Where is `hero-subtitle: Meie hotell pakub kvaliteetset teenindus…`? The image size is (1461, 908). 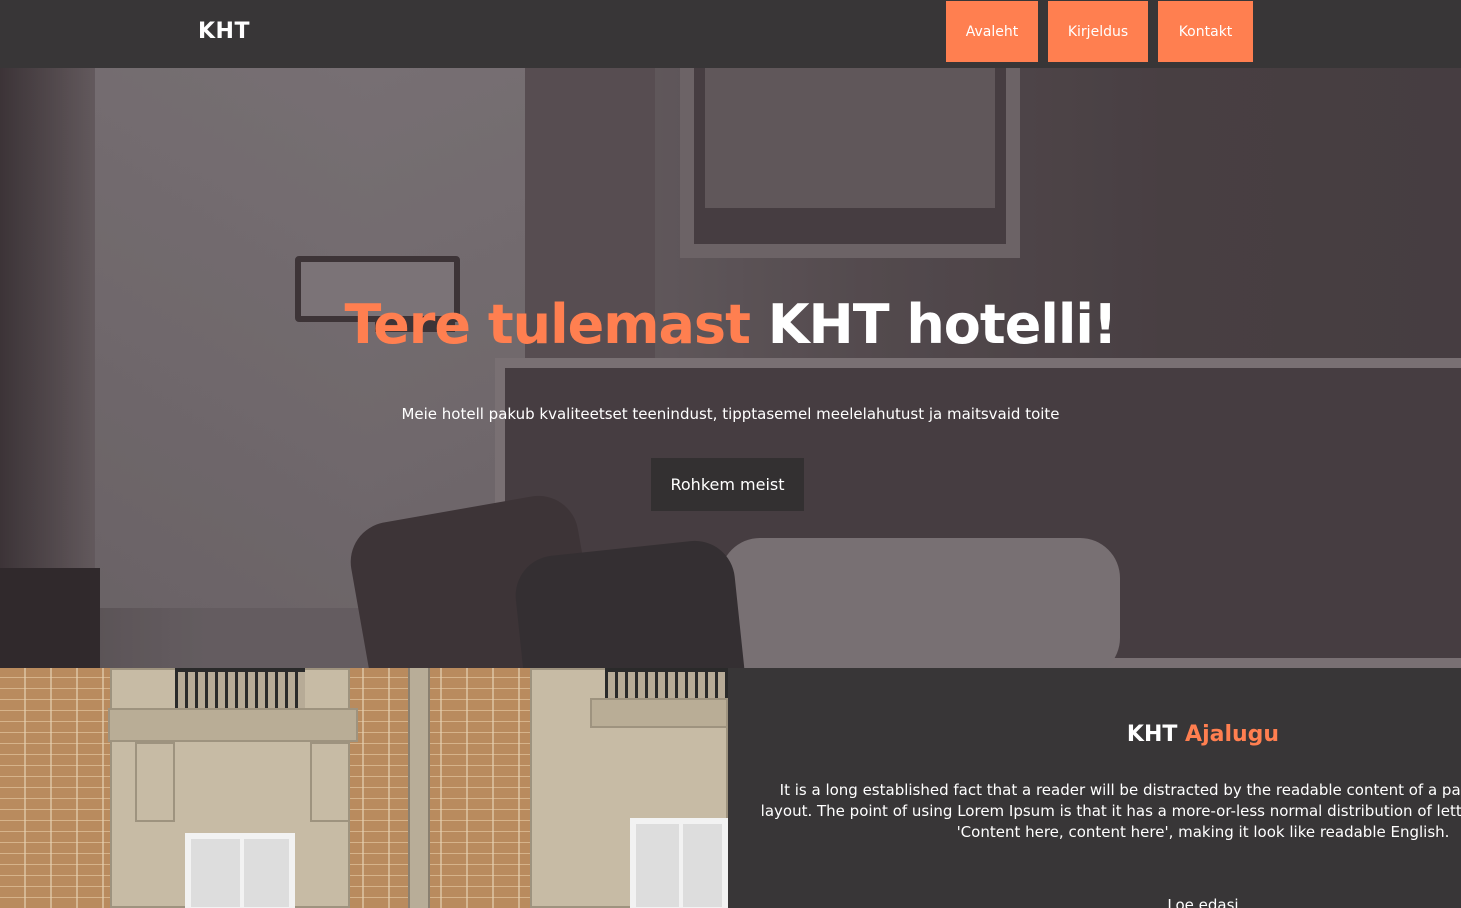 hero-subtitle: Meie hotell pakub kvaliteetset teenindus… is located at coordinates (730, 414).